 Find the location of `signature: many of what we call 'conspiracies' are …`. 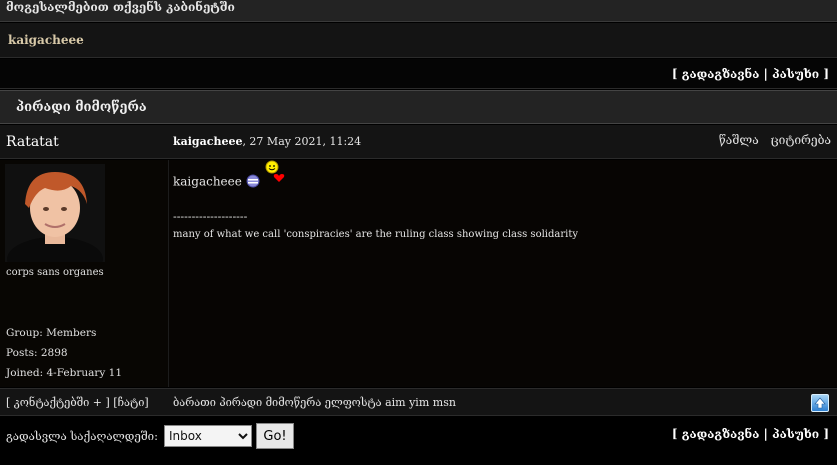

signature: many of what we call 'conspiracies' are … is located at coordinates (375, 234).